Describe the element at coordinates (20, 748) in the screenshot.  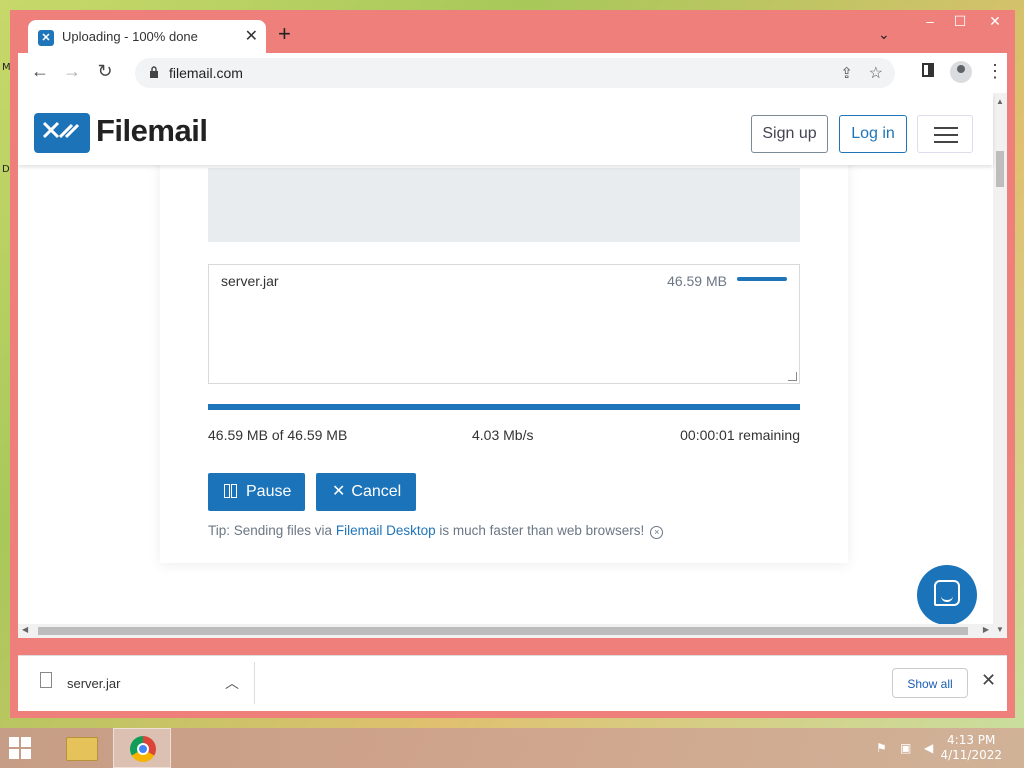
I see `windows-start-icon` at that location.